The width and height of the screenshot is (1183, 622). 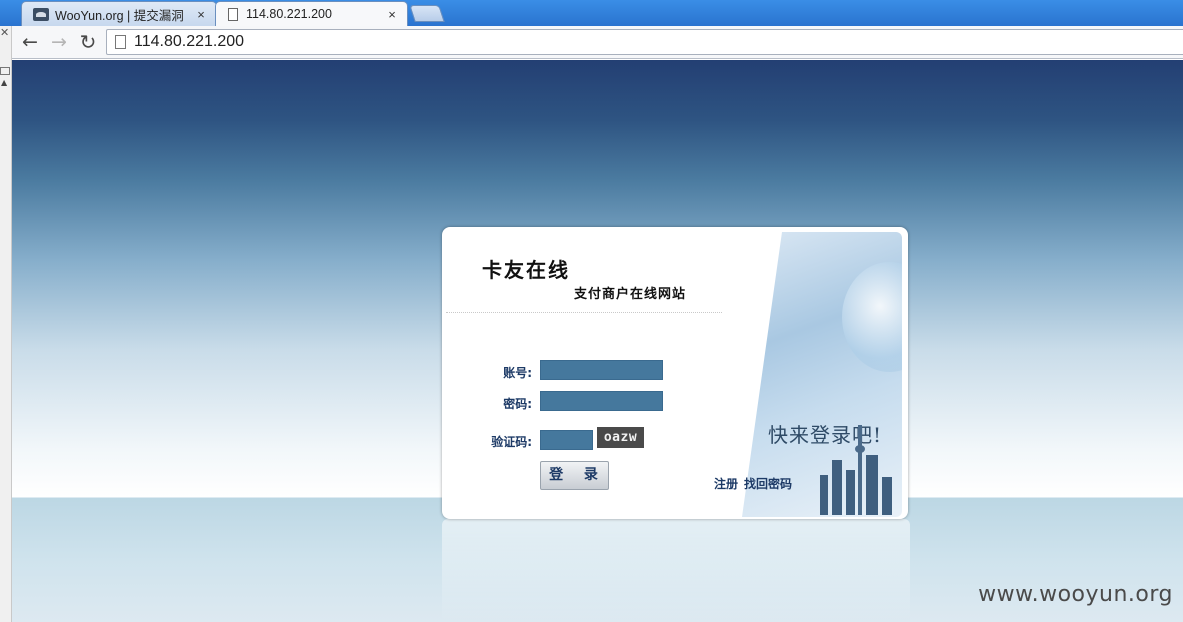 What do you see at coordinates (5, 71) in the screenshot?
I see `restore-icon` at bounding box center [5, 71].